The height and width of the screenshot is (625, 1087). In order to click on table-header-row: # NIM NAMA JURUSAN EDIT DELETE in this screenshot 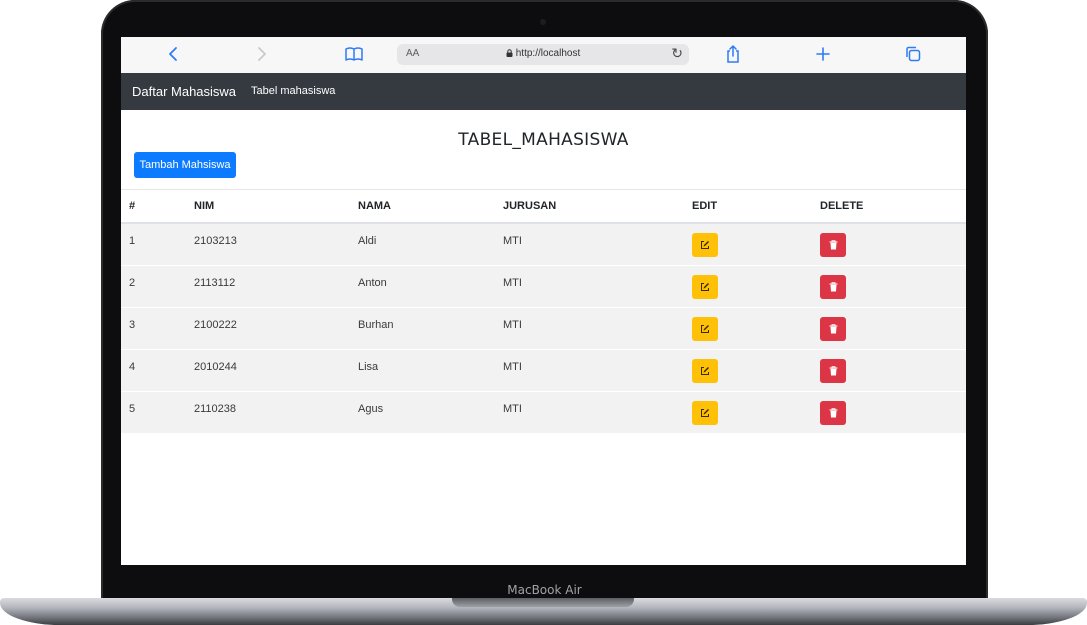, I will do `click(543, 206)`.